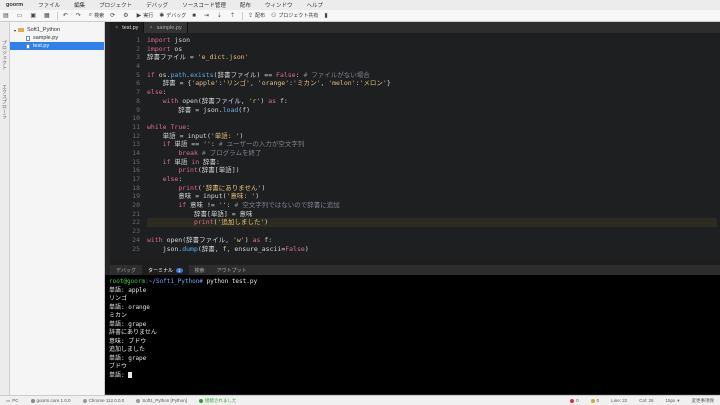  What do you see at coordinates (125, 118) in the screenshot?
I see `line-number: 10` at bounding box center [125, 118].